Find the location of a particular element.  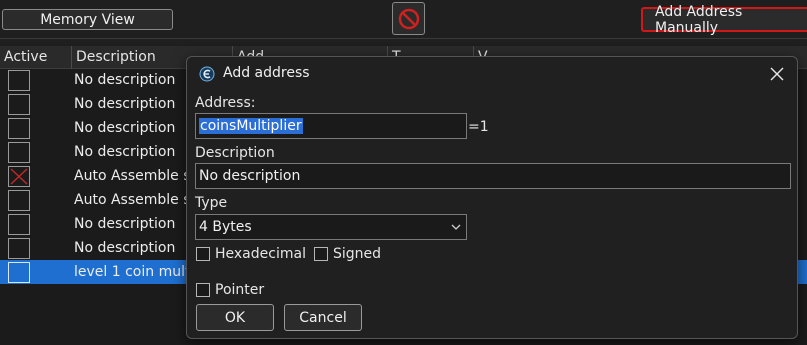

description-label: Description is located at coordinates (235, 153).